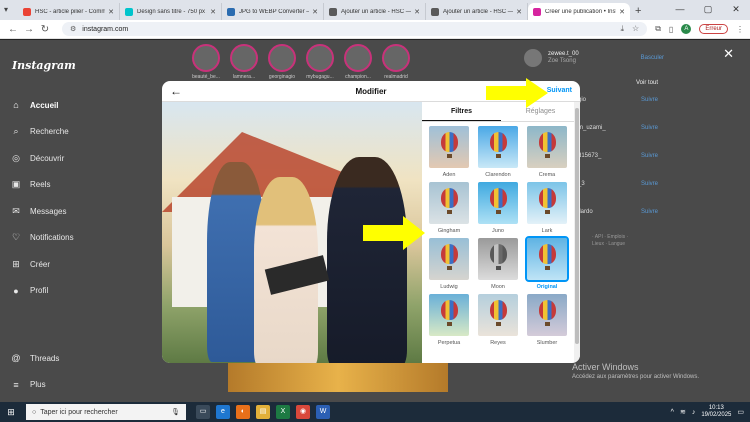 Image resolution: width=750 pixels, height=422 pixels. I want to click on filter-option: Original, so click(547, 263).